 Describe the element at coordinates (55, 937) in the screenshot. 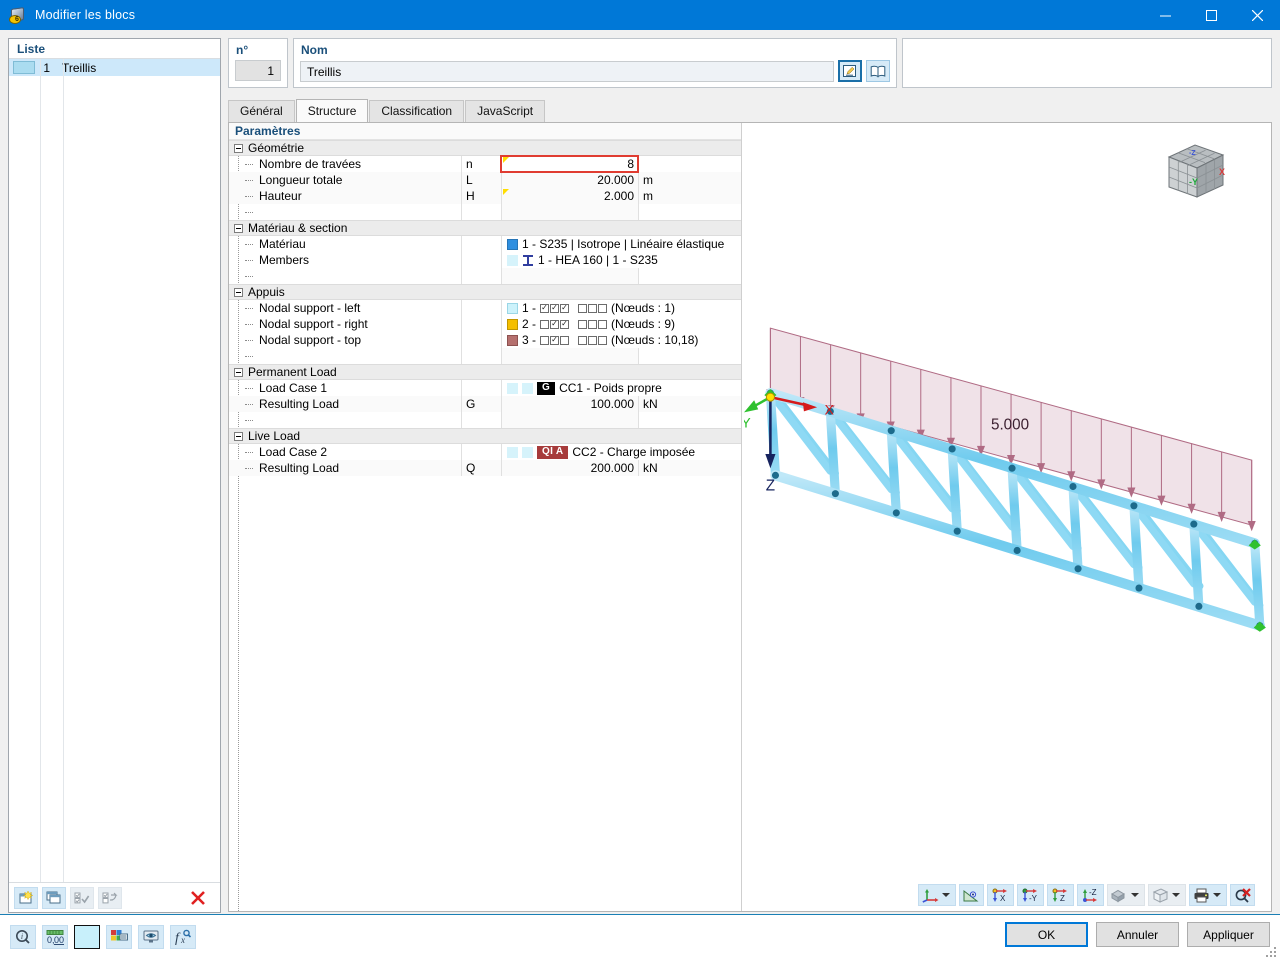

I see `decimals-button: 0, 00` at that location.